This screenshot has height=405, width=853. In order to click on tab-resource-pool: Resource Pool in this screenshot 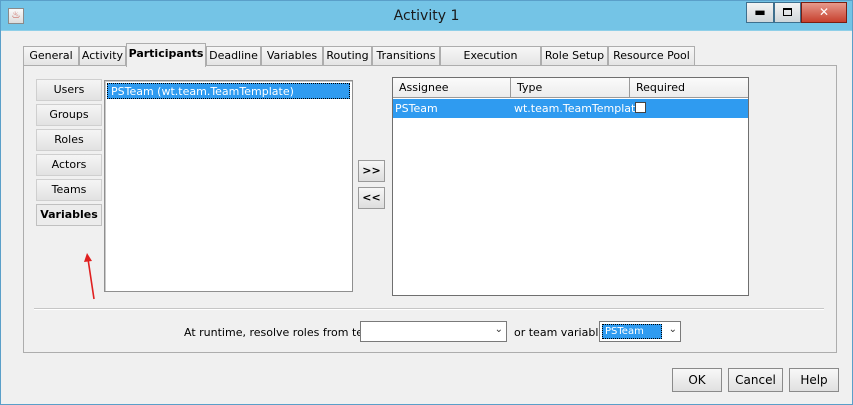, I will do `click(651, 56)`.